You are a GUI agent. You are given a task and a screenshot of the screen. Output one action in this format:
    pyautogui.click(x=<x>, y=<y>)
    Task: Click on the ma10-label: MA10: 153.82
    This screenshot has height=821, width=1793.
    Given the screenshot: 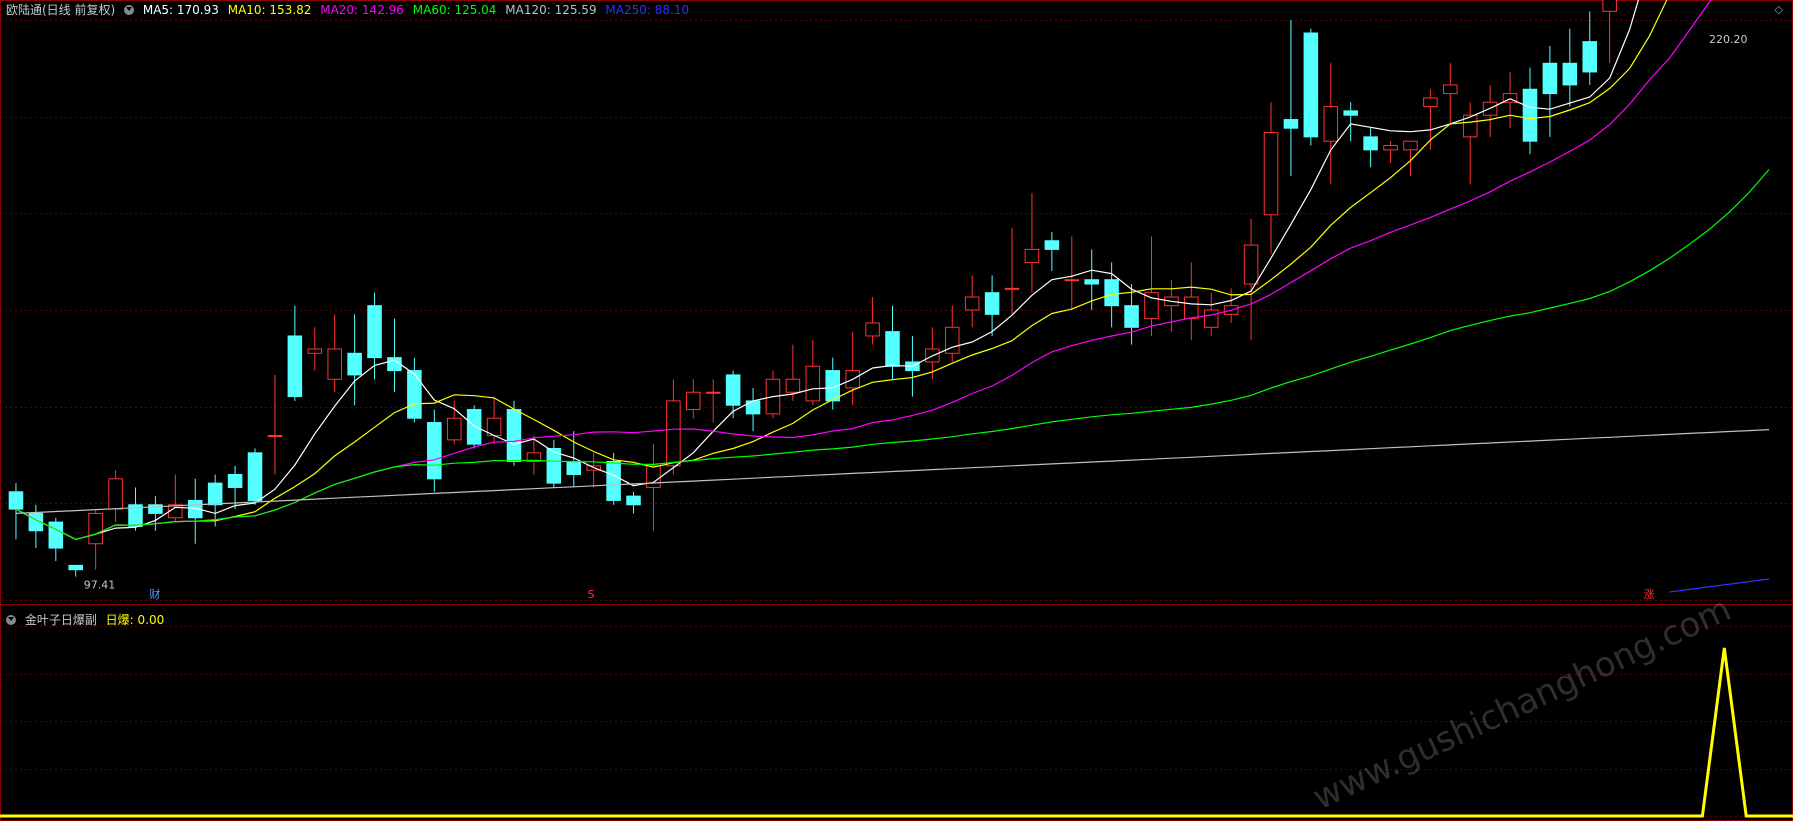 What is the action you would take?
    pyautogui.click(x=269, y=10)
    